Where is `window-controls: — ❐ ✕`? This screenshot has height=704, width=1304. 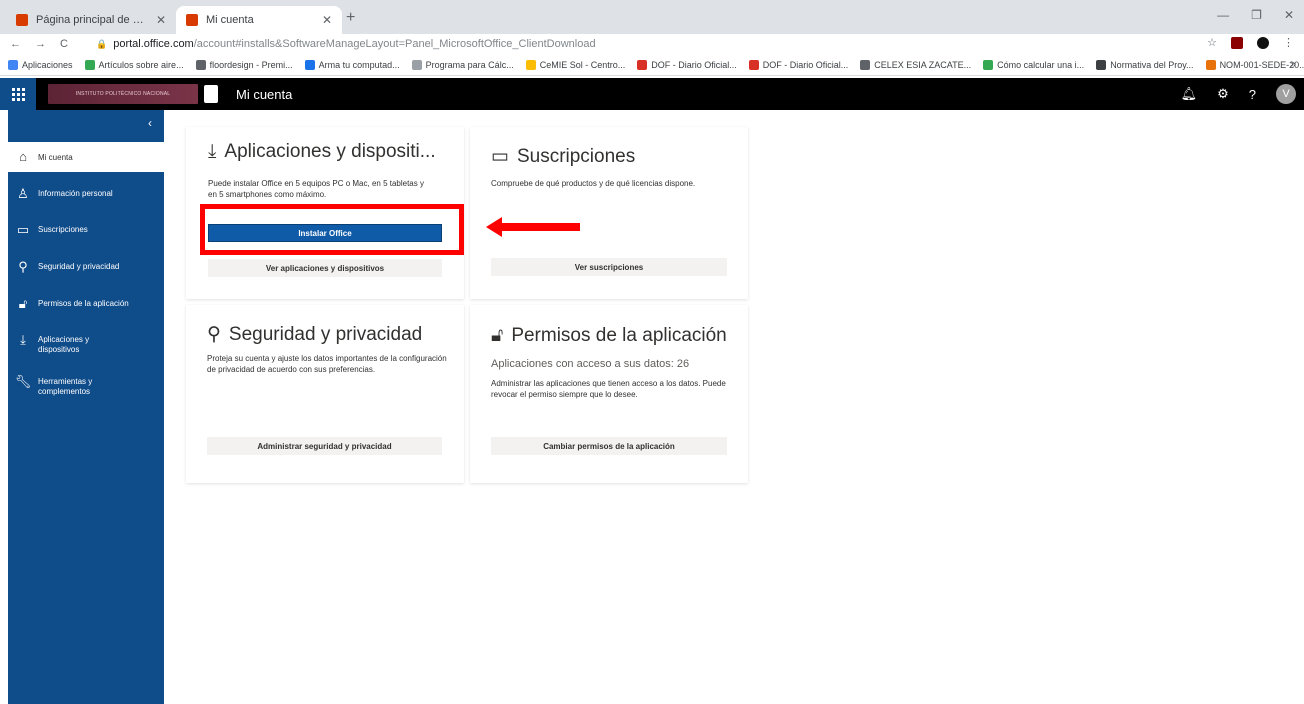
window-controls: — ❐ ✕ is located at coordinates (1255, 15).